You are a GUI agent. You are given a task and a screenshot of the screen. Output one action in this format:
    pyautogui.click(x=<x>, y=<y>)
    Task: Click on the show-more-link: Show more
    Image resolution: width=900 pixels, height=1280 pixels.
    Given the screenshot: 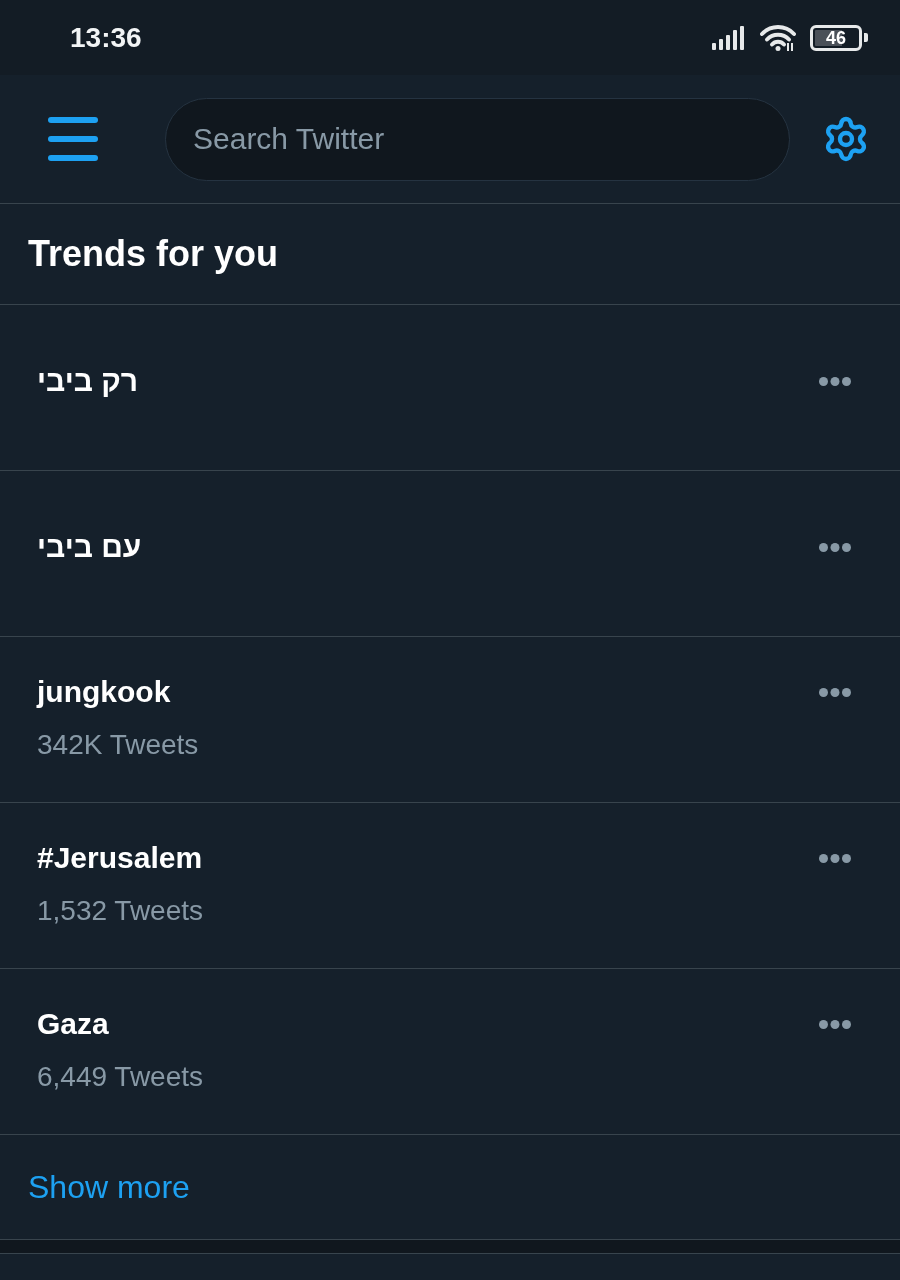 What is the action you would take?
    pyautogui.click(x=109, y=1187)
    